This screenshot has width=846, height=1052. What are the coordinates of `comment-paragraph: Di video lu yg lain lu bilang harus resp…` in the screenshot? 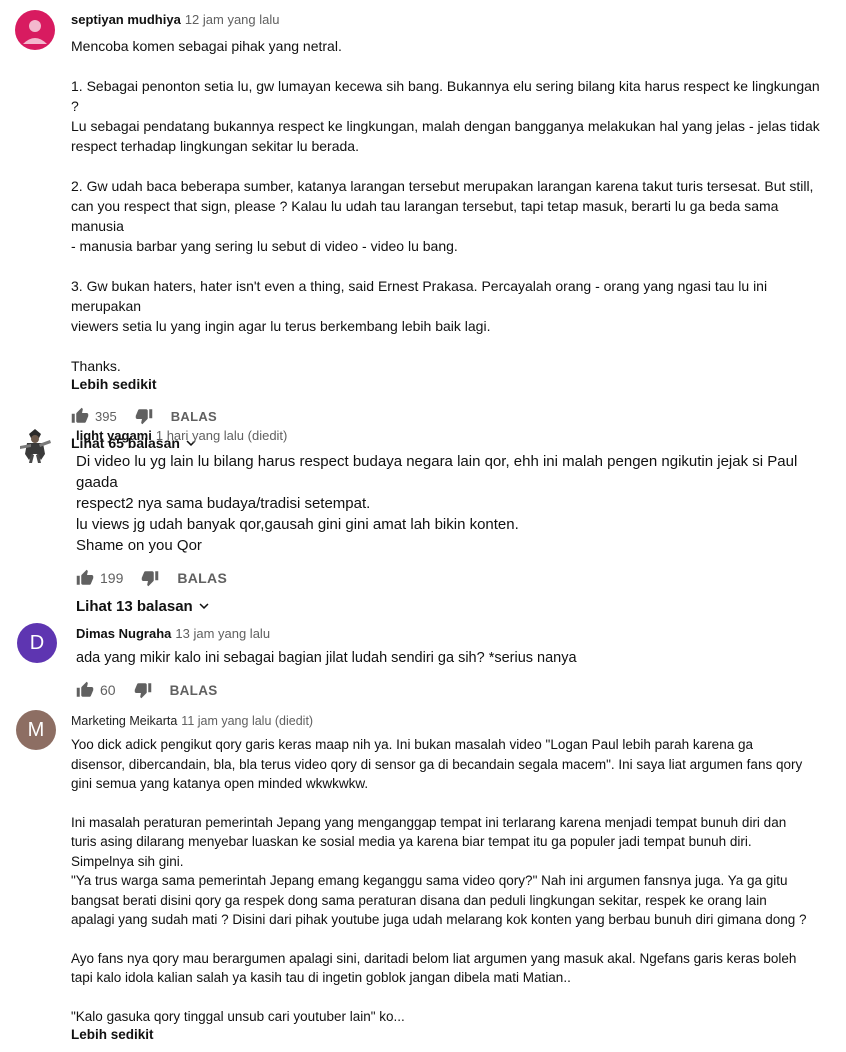 It's located at (437, 503).